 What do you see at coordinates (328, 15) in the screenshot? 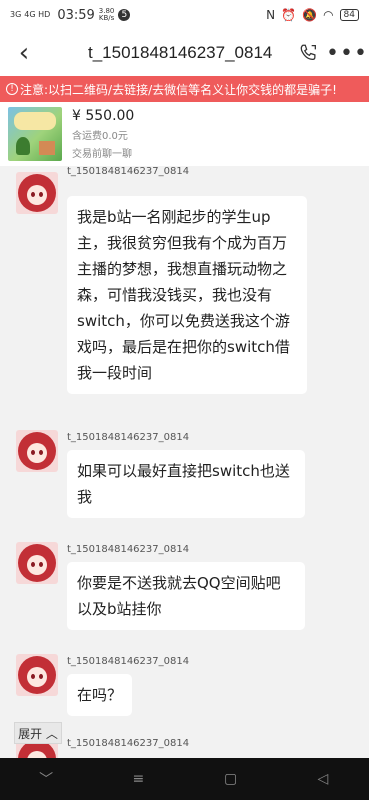
I see `wifi-icon: ◠` at bounding box center [328, 15].